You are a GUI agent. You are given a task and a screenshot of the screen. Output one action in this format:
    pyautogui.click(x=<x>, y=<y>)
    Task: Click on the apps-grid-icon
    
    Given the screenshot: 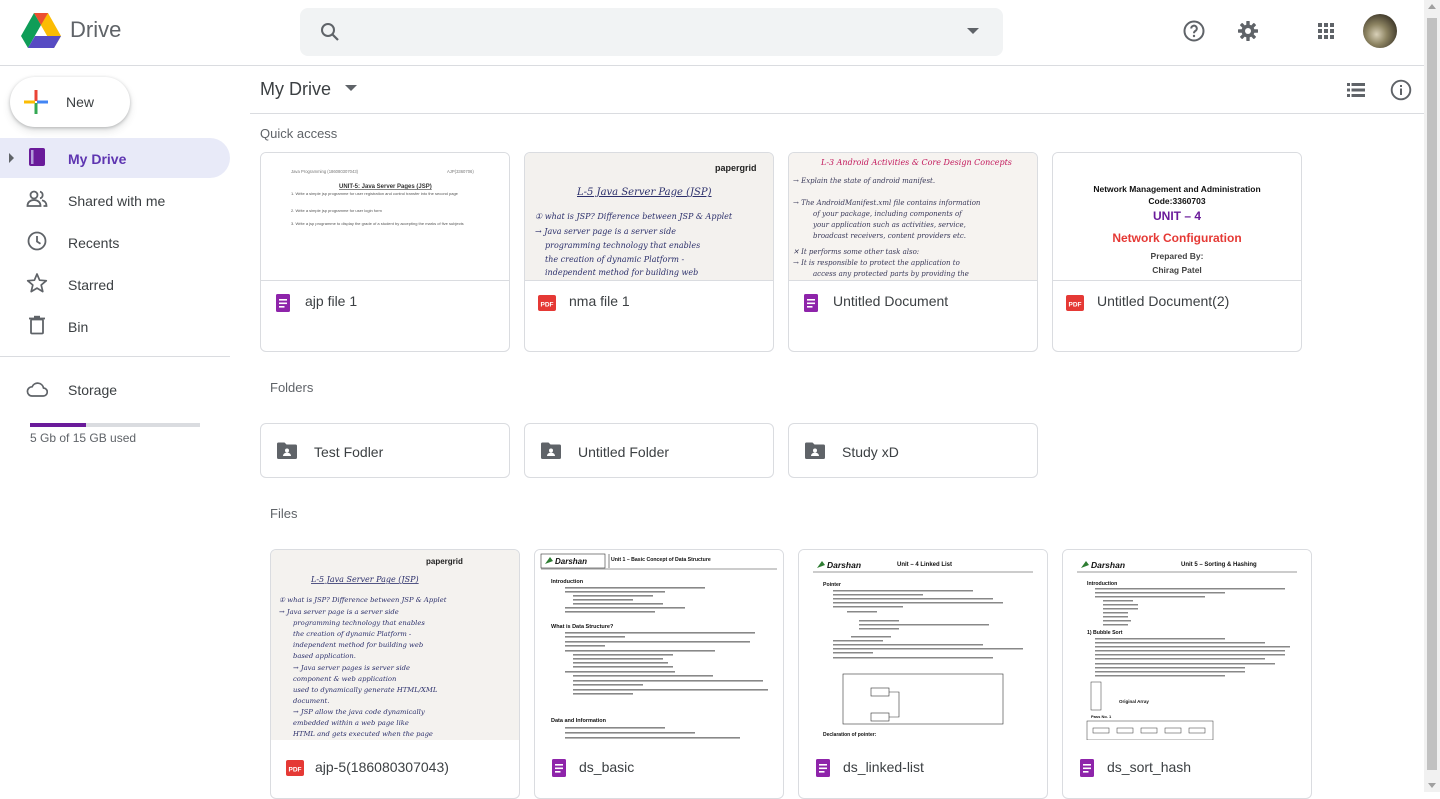 What is the action you would take?
    pyautogui.click(x=1326, y=31)
    